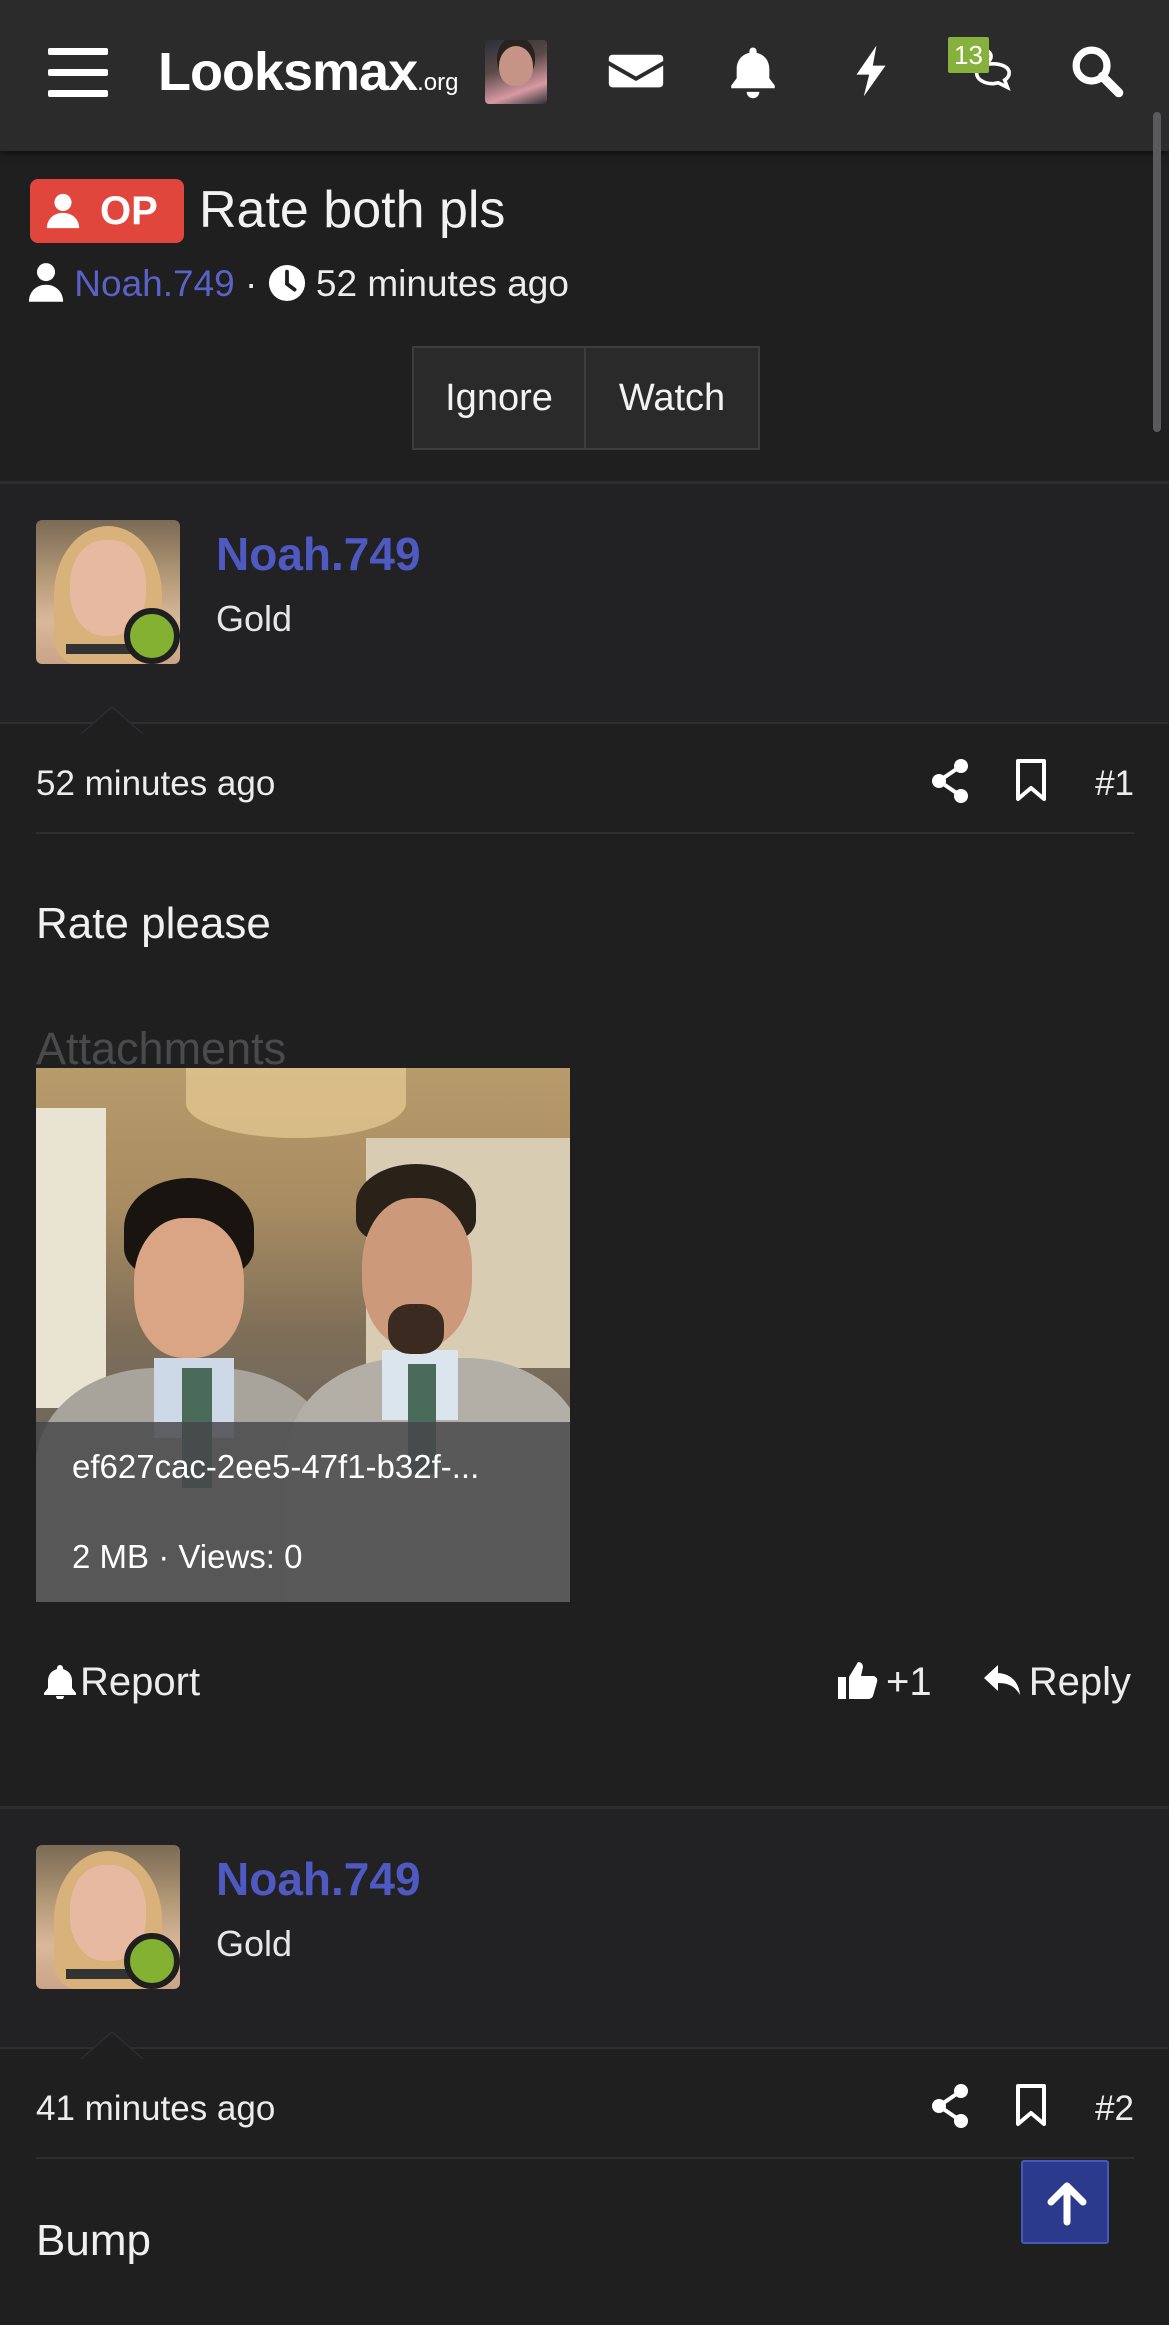 This screenshot has width=1169, height=2325. What do you see at coordinates (584, 1684) in the screenshot?
I see `post-actions: Report +1 Reply` at bounding box center [584, 1684].